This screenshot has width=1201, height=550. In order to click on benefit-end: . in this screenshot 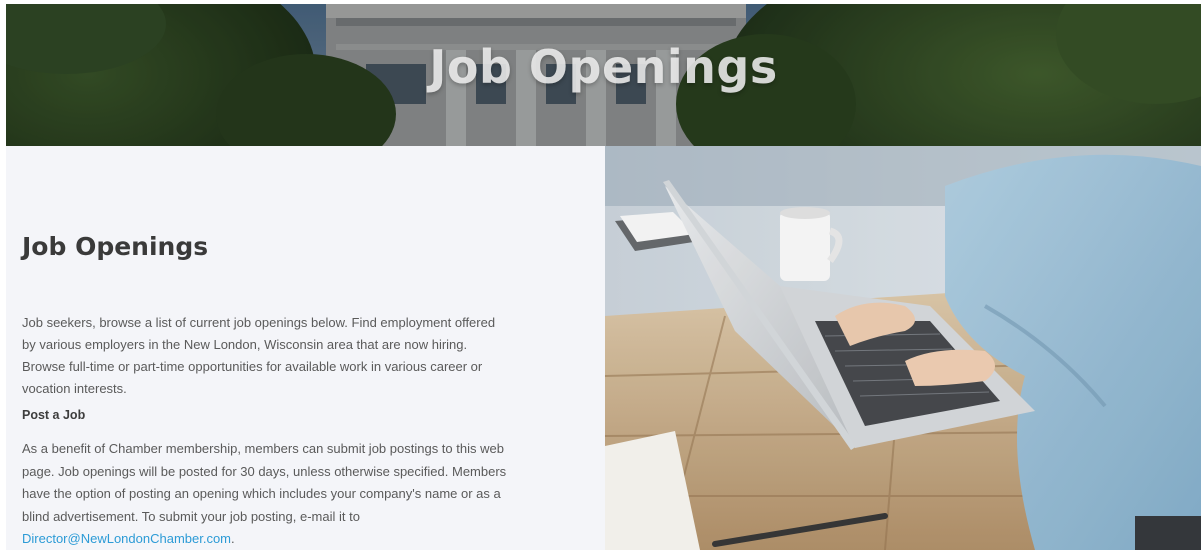, I will do `click(233, 538)`.